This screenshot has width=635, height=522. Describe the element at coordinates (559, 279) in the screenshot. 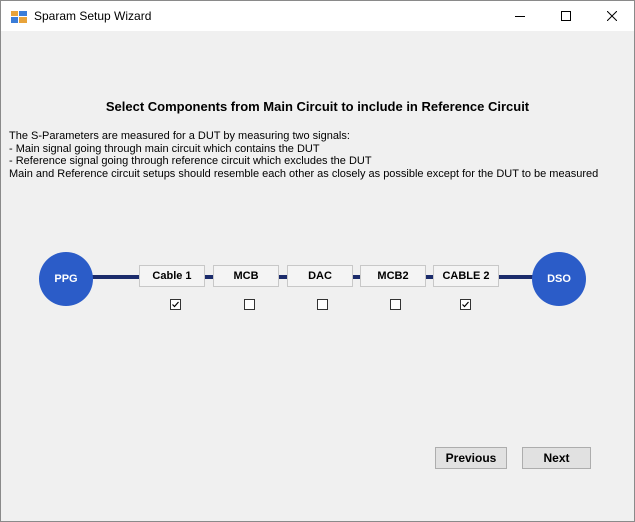

I see `sink-node-dso: DSO` at that location.